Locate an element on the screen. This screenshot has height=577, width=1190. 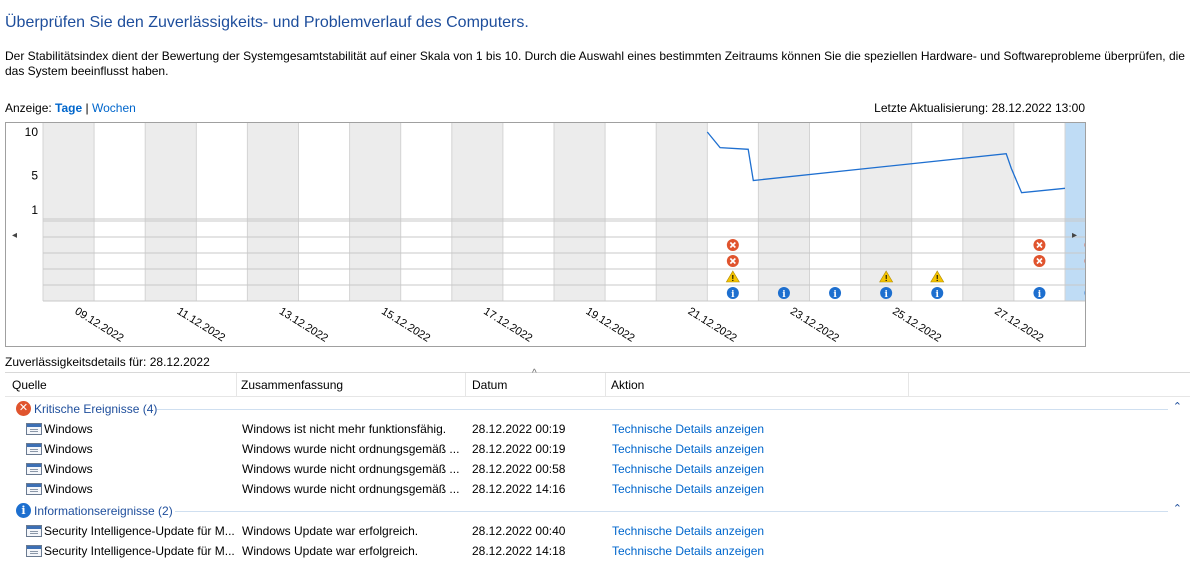
scroll-left-icon: ◂ is located at coordinates (14, 235).